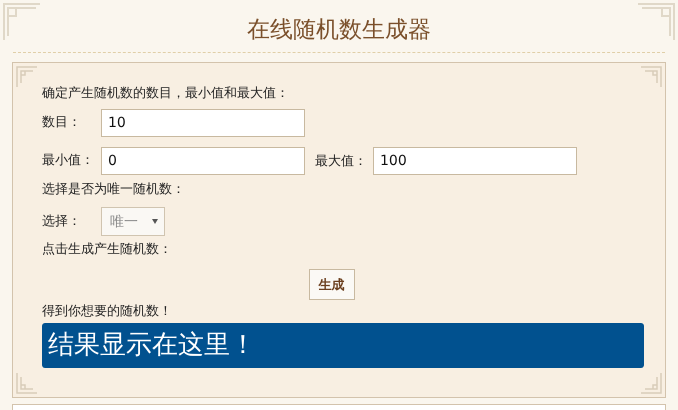 The width and height of the screenshot is (678, 410). What do you see at coordinates (341, 161) in the screenshot?
I see `field-label: 最大值：` at bounding box center [341, 161].